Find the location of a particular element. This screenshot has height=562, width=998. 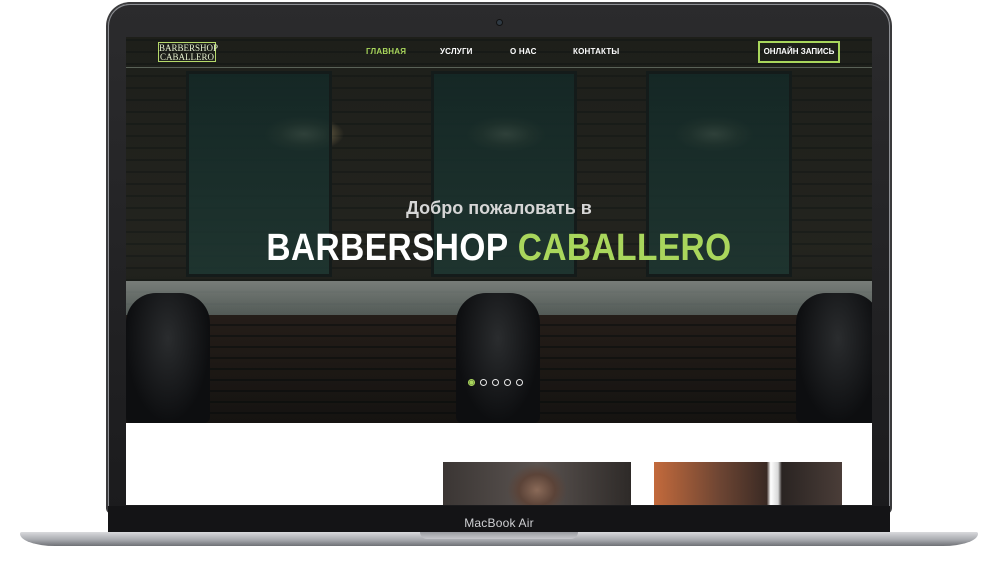

device-label: MacBook Air is located at coordinates (499, 523).